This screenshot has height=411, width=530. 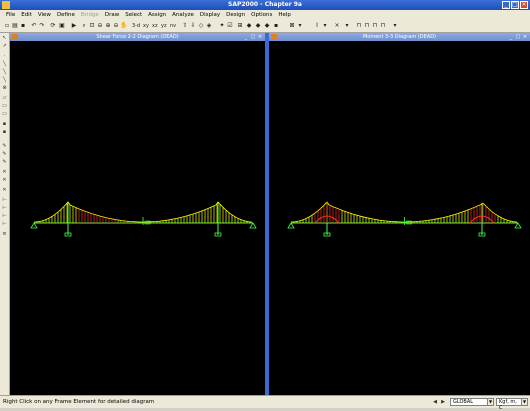 What do you see at coordinates (100, 26) in the screenshot?
I see `zoom-previous-icon: ⊖` at bounding box center [100, 26].